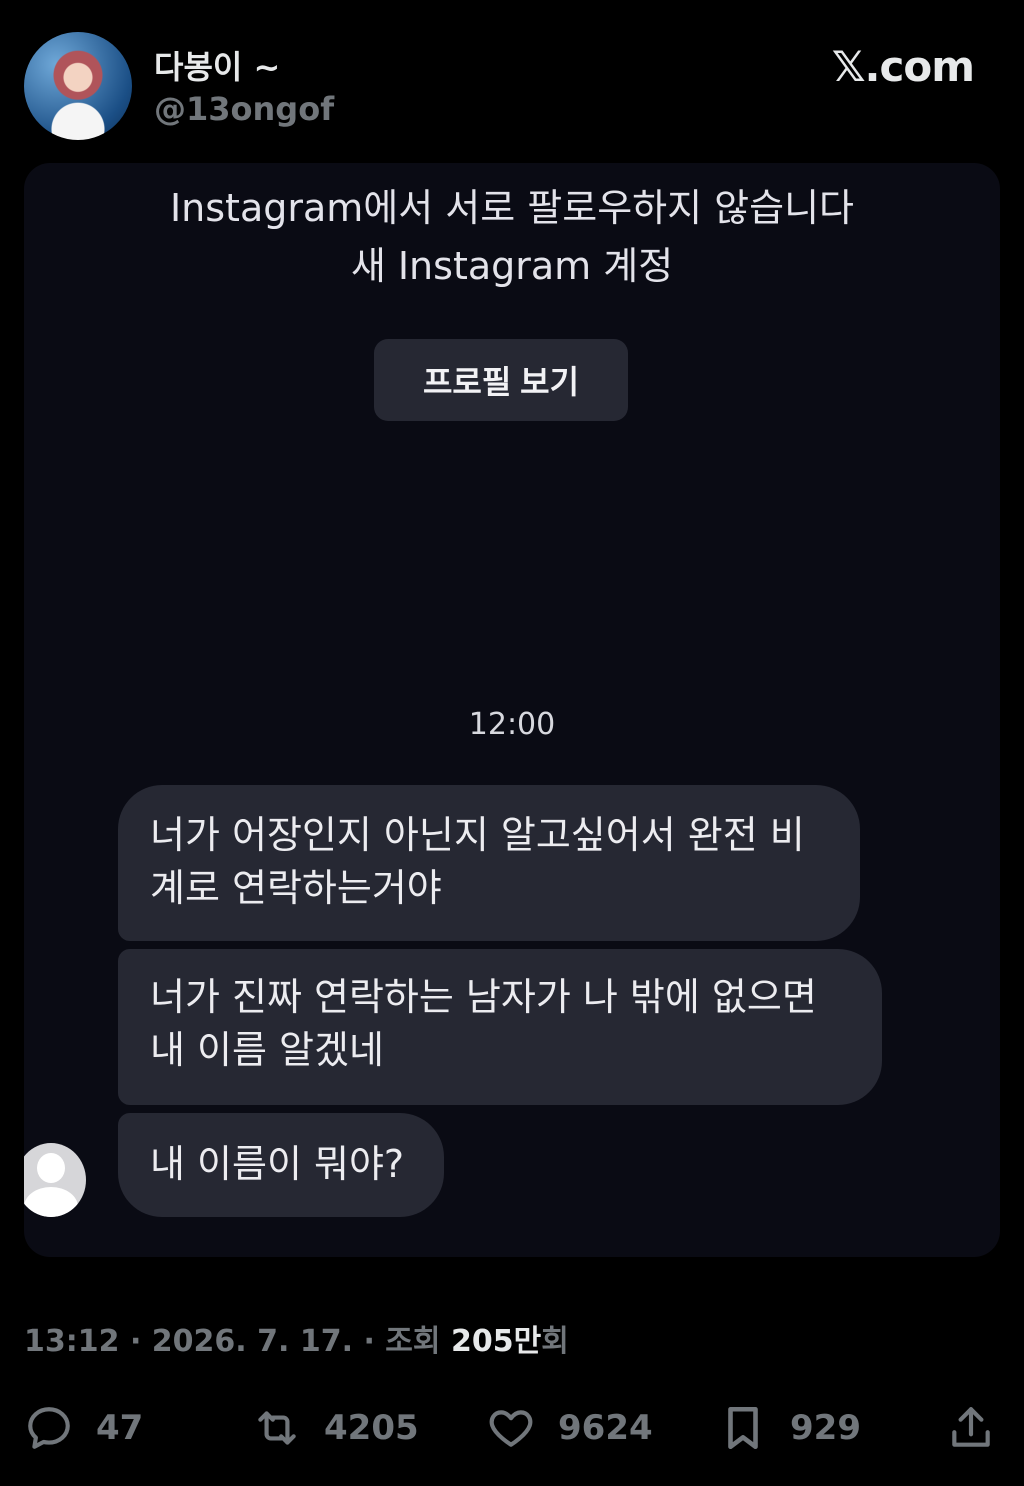 Image resolution: width=1024 pixels, height=1486 pixels. What do you see at coordinates (371, 1428) in the screenshot?
I see `repost-count: 4205` at bounding box center [371, 1428].